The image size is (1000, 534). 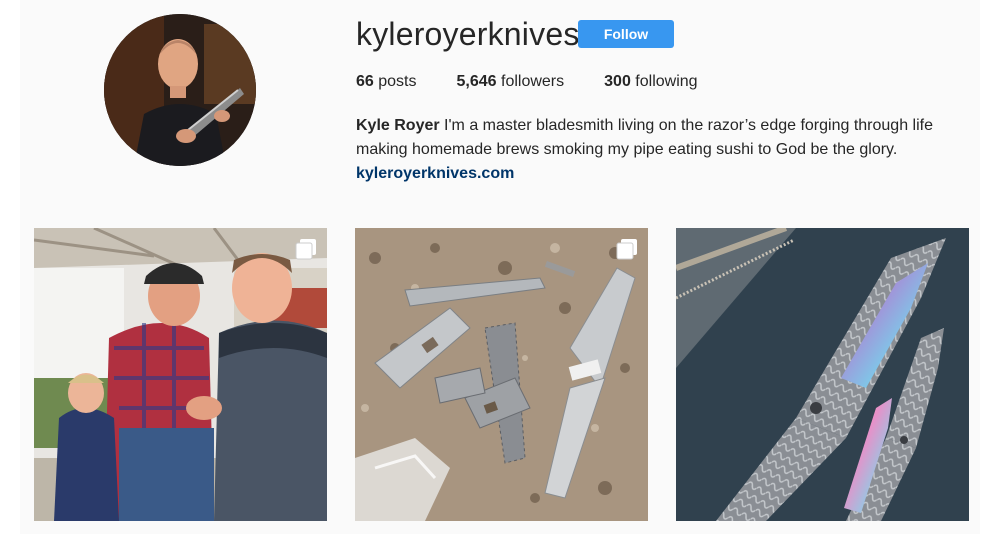 I want to click on following-count: 300, so click(x=617, y=81).